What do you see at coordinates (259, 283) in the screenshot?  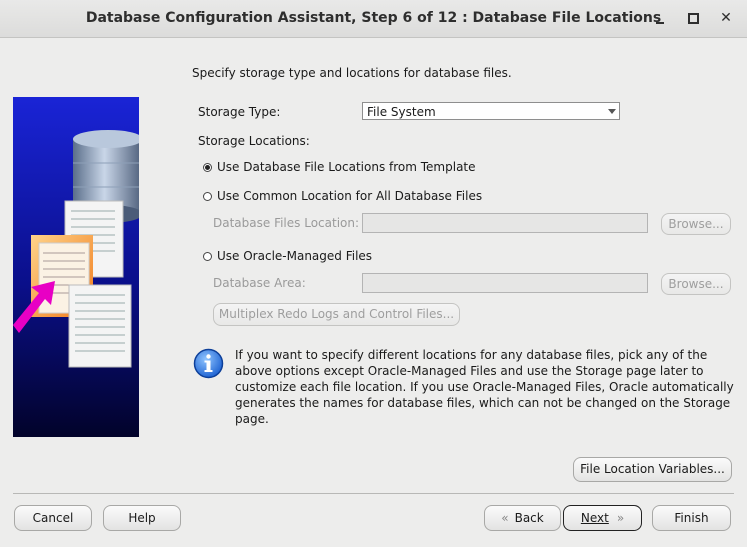 I see `database-area-label: Database Area:` at bounding box center [259, 283].